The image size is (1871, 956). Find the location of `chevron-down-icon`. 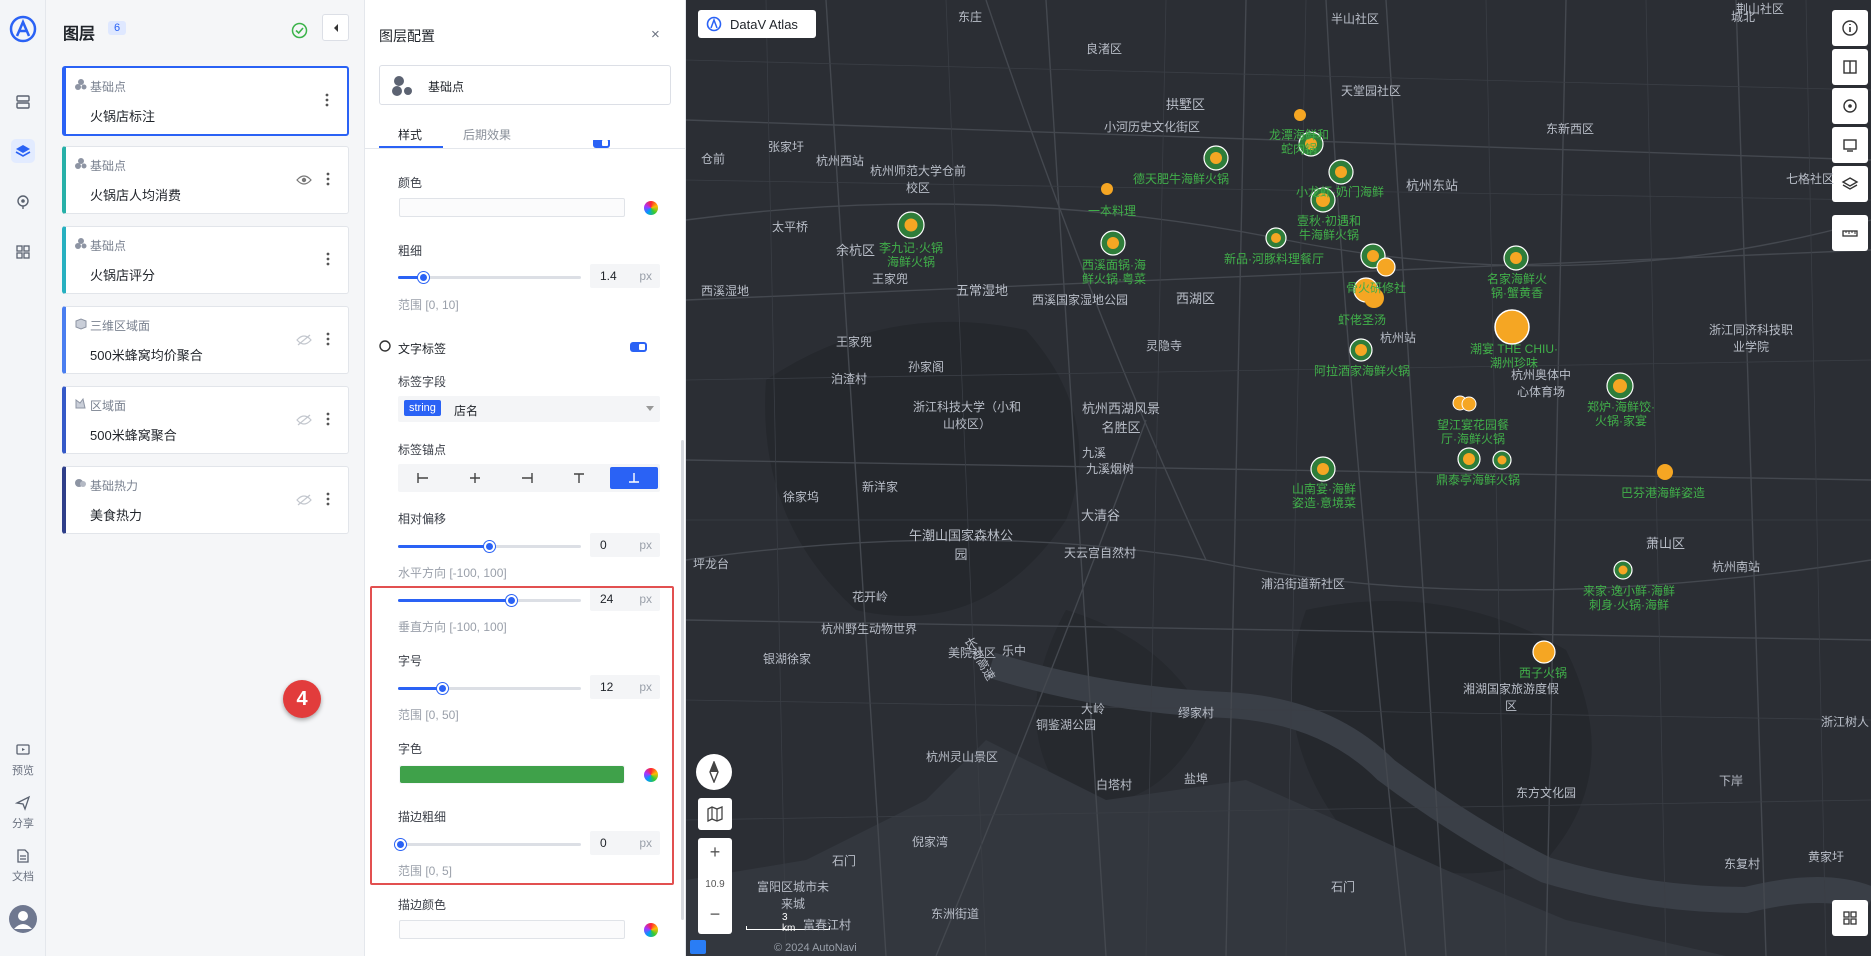

chevron-down-icon is located at coordinates (650, 408).